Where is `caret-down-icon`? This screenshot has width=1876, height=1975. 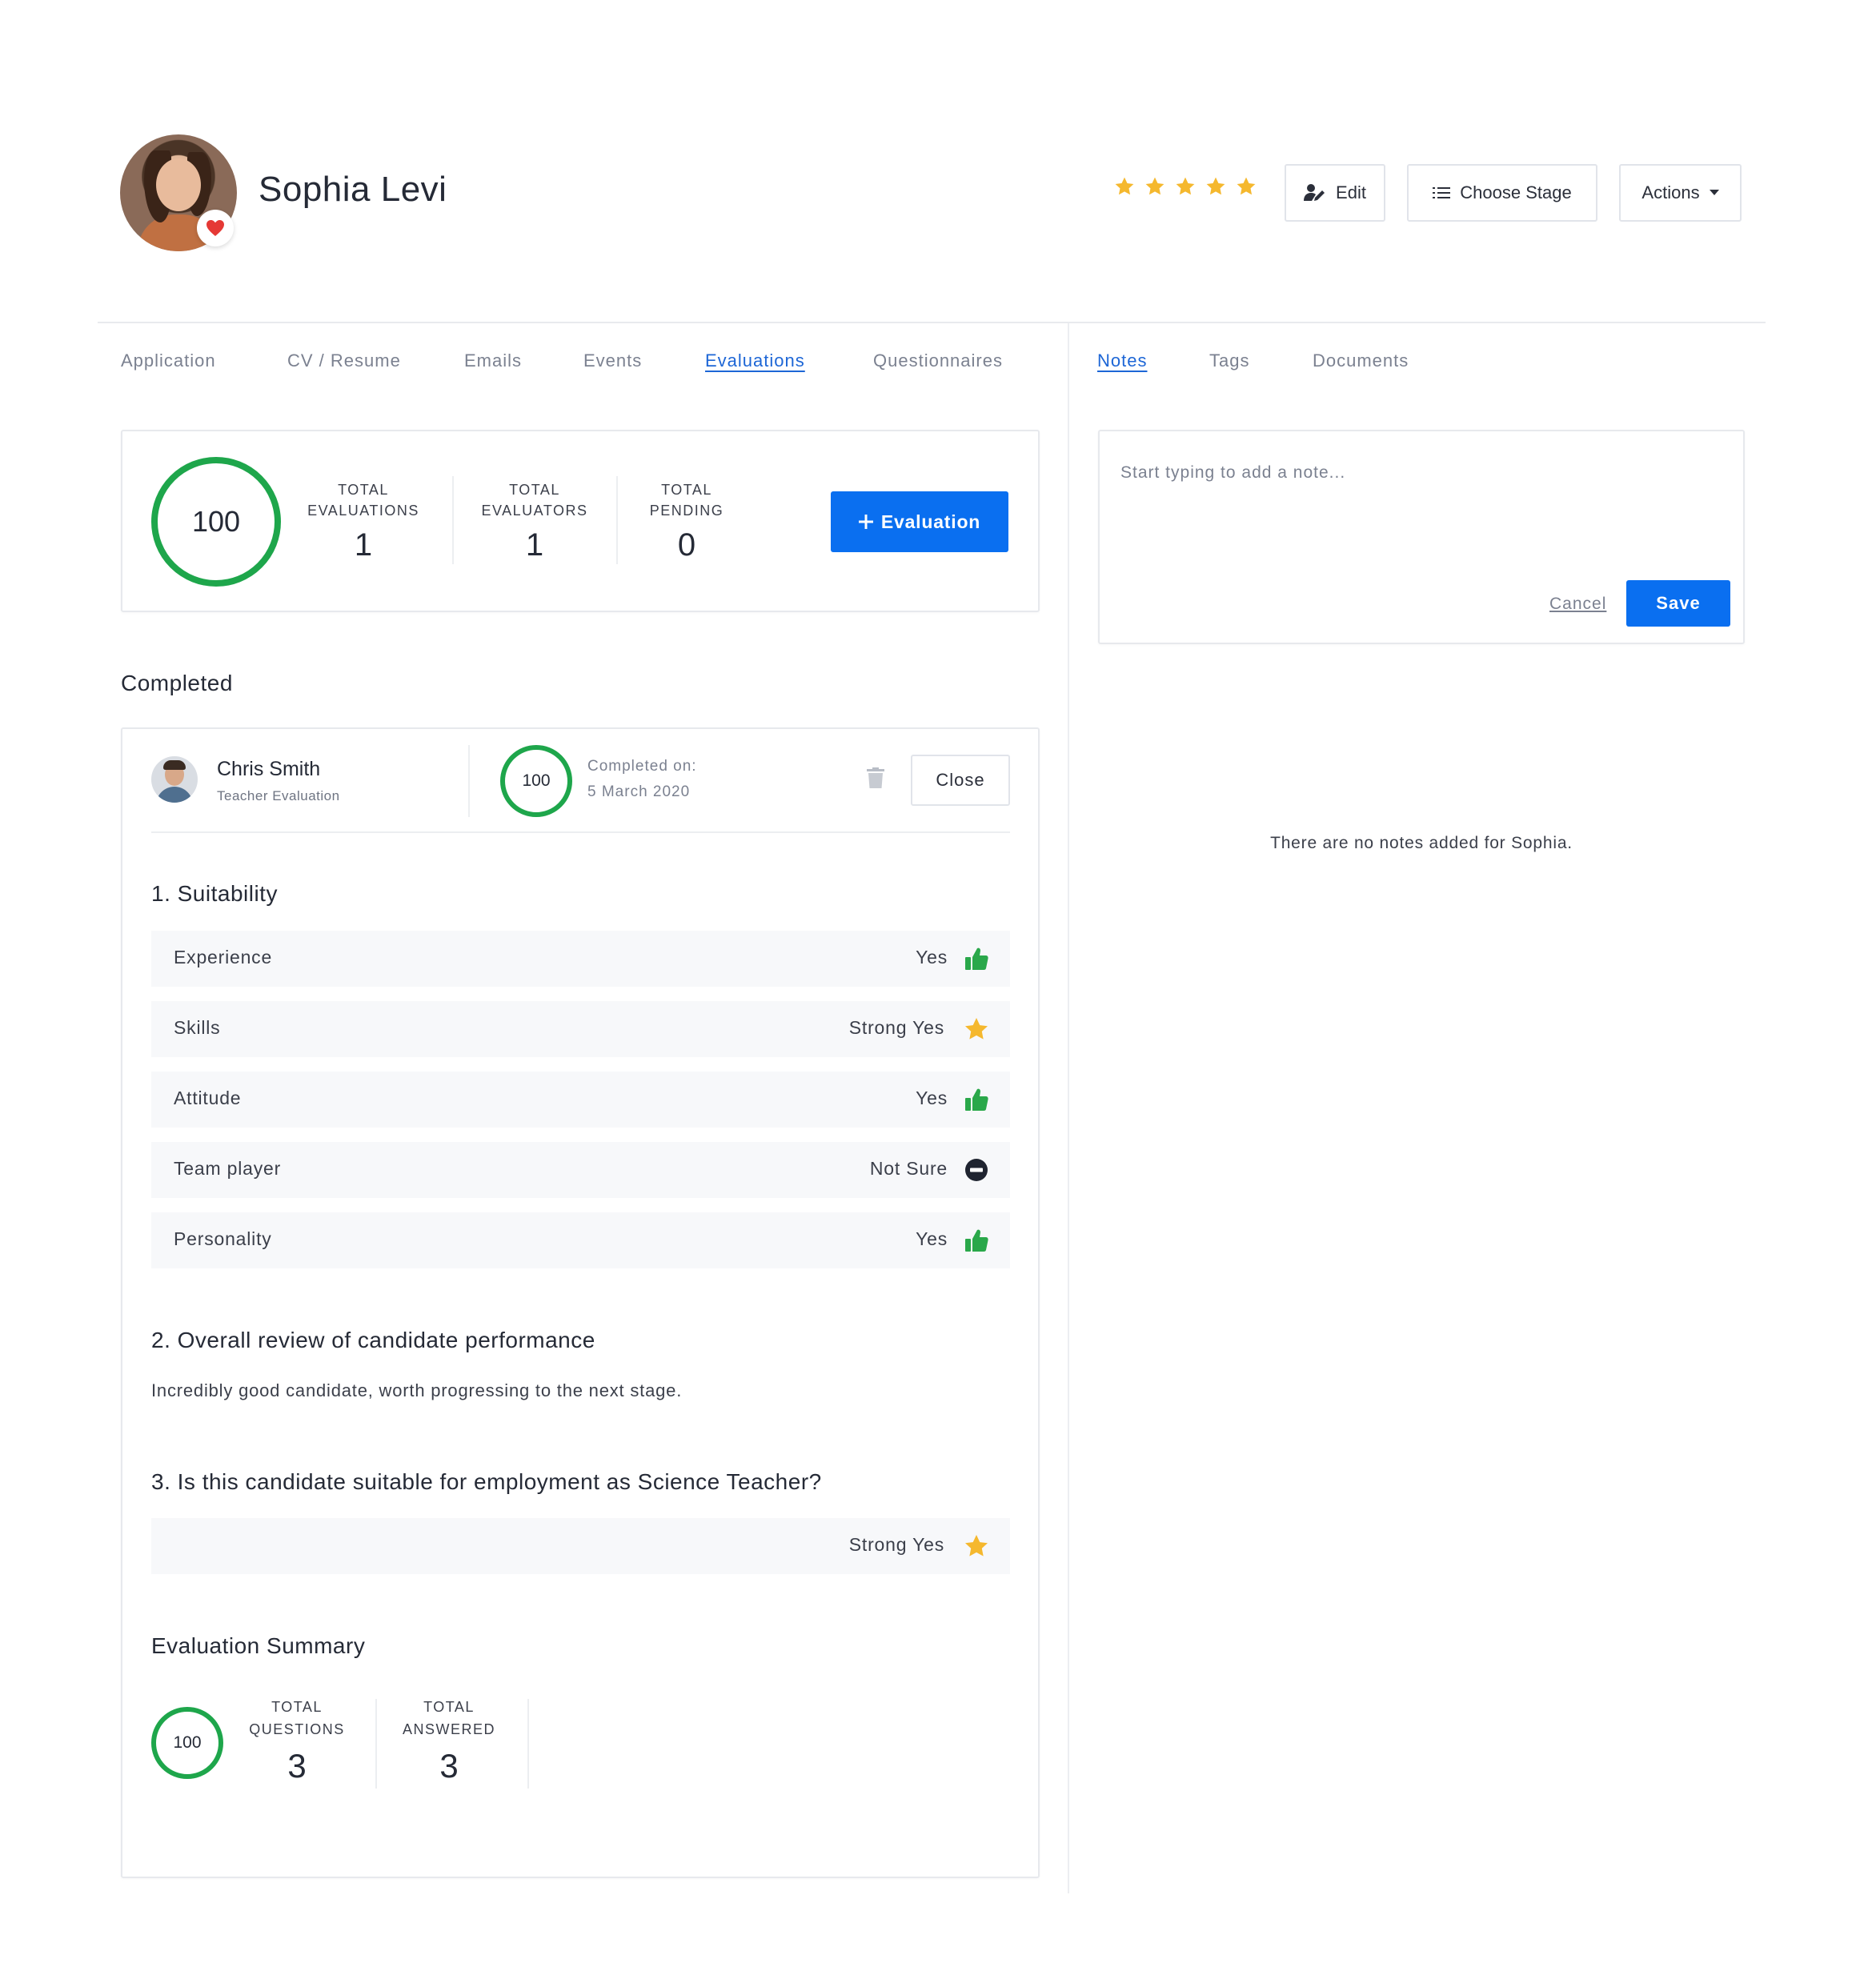 caret-down-icon is located at coordinates (1714, 193).